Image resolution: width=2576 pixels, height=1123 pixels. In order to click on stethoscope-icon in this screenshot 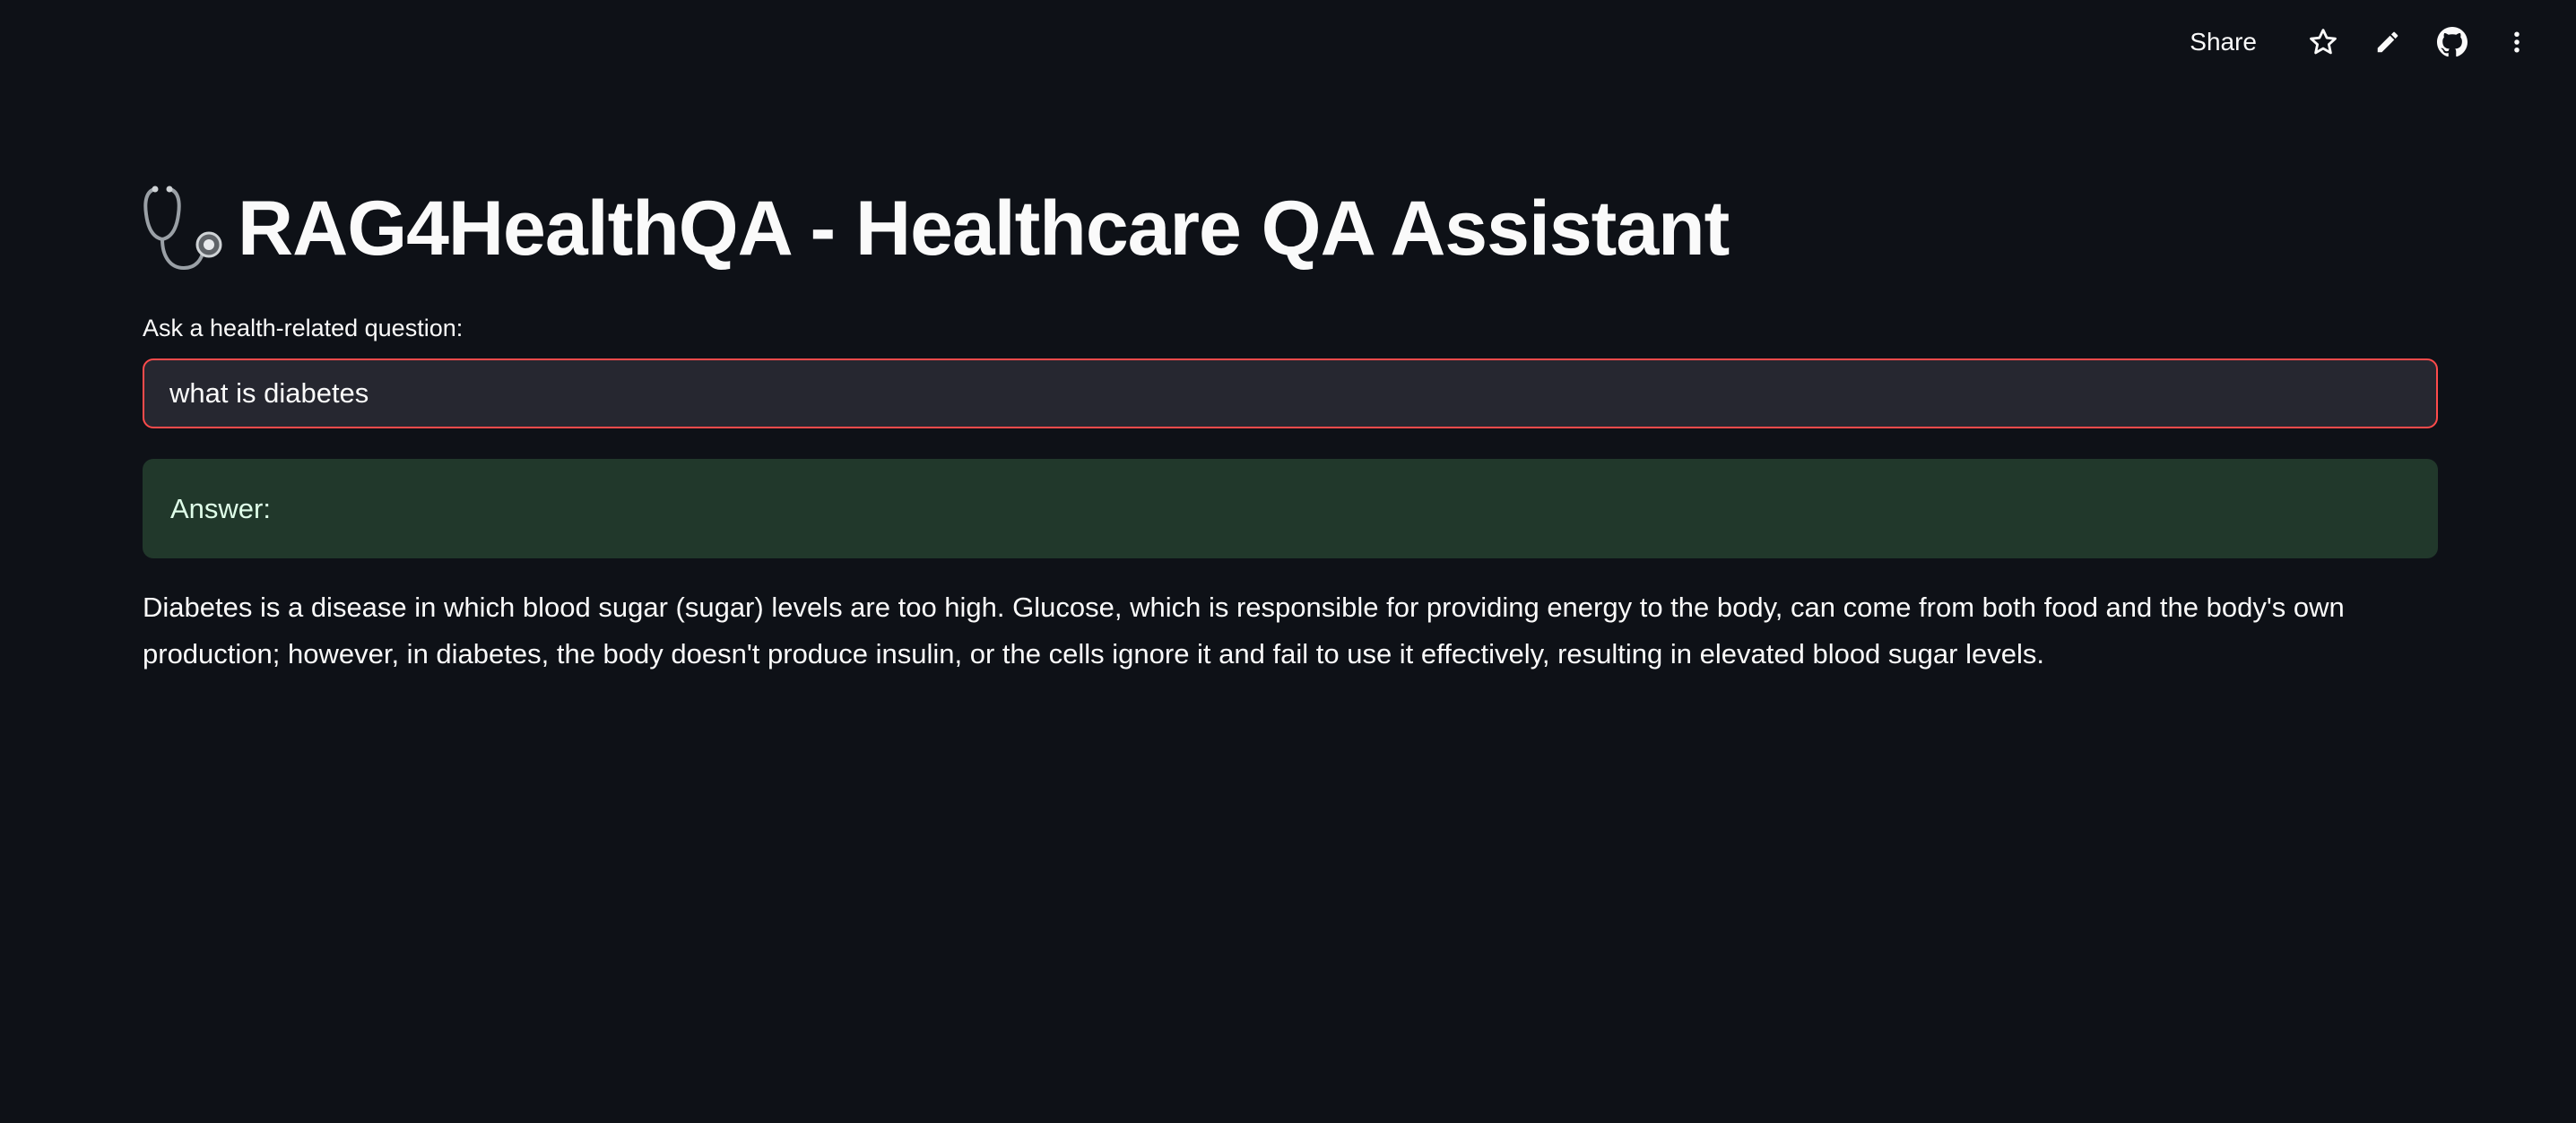, I will do `click(182, 228)`.